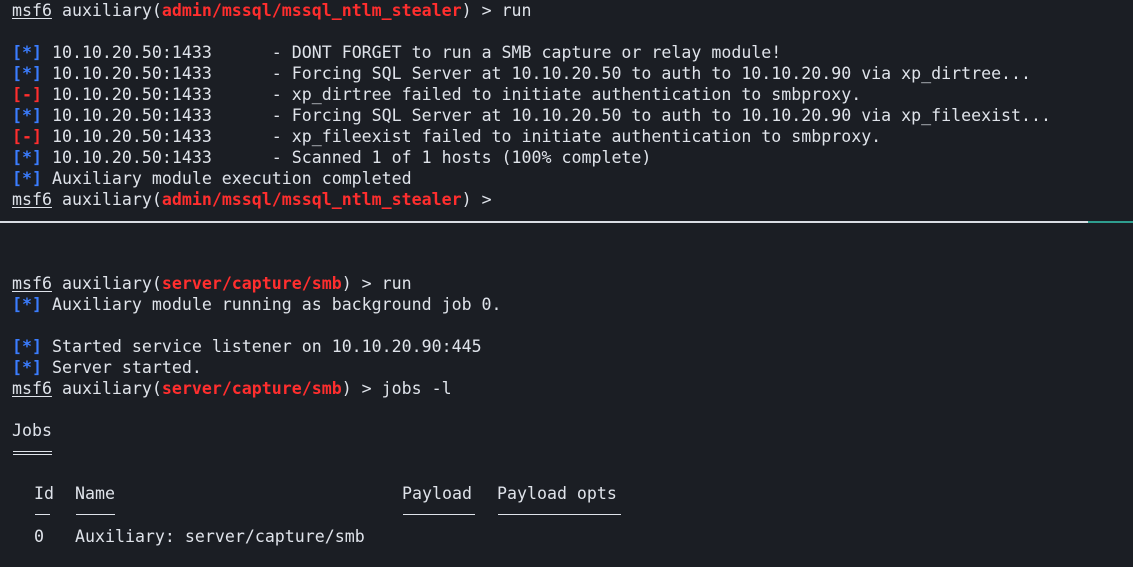 Image resolution: width=1133 pixels, height=567 pixels. Describe the element at coordinates (220, 536) in the screenshot. I see `table-cell-name: Auxiliary: server/capture/smb` at that location.